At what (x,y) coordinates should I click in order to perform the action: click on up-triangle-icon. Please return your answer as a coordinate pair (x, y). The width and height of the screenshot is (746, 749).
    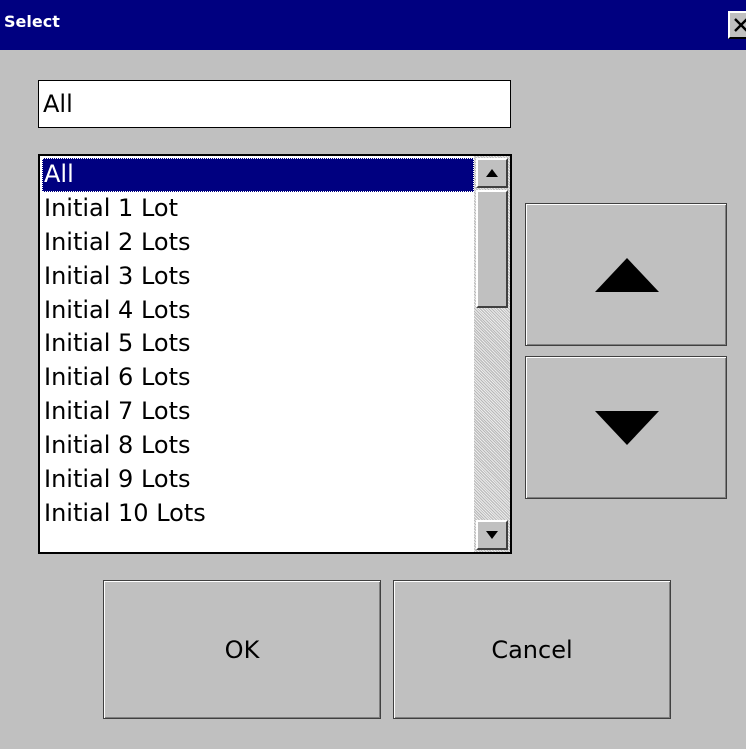
    Looking at the image, I should click on (627, 275).